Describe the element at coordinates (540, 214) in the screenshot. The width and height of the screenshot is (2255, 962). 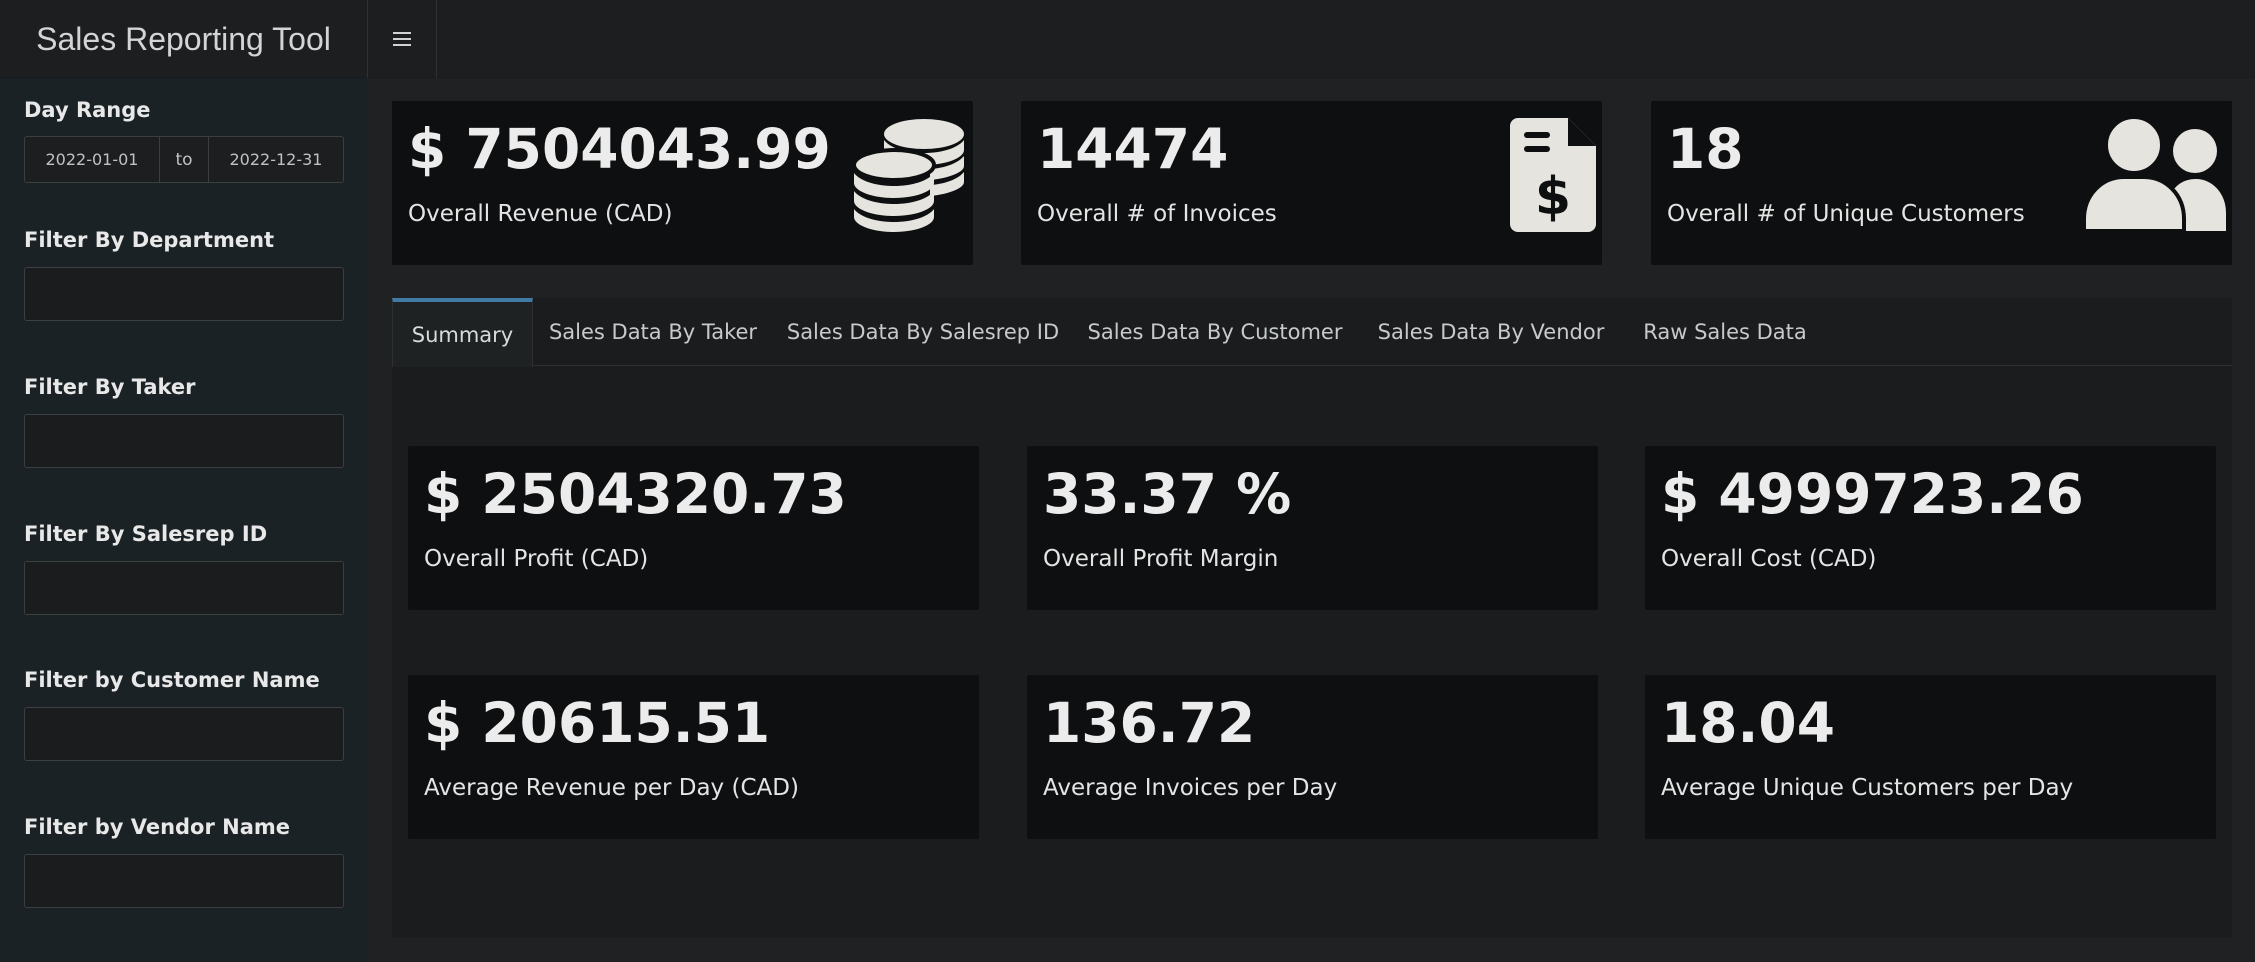
I see `revenue-label: Overall Revenue (CAD)` at that location.